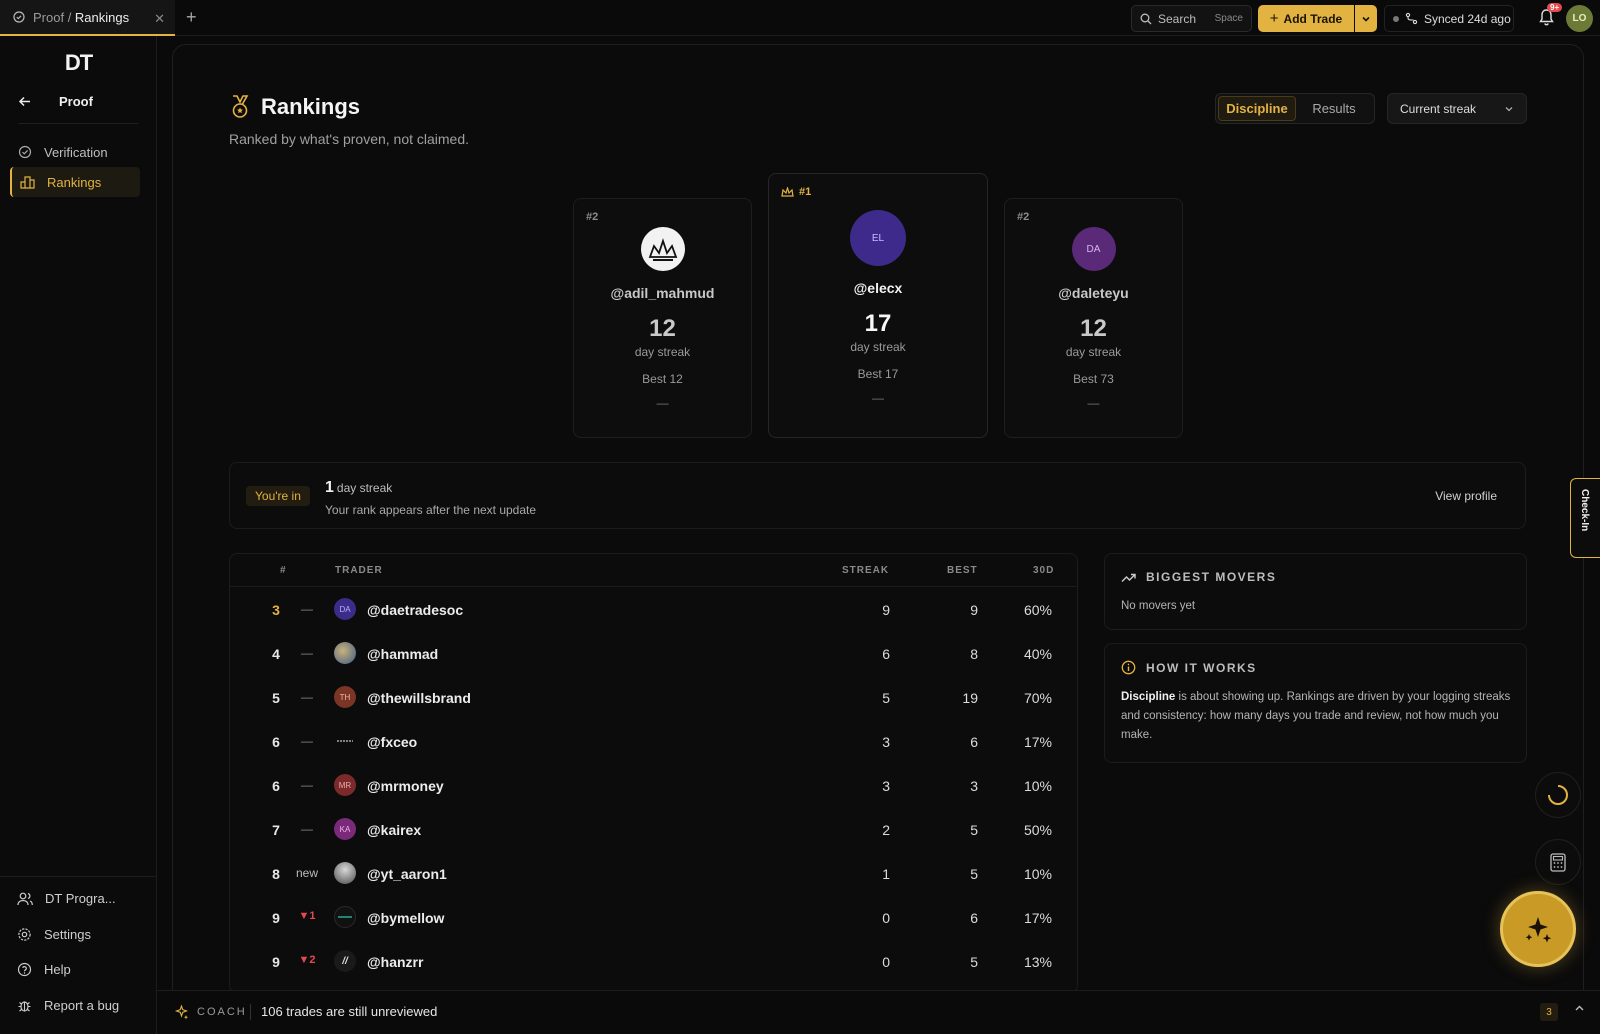  What do you see at coordinates (1585, 518) in the screenshot?
I see `check-in-tab: Check-In` at bounding box center [1585, 518].